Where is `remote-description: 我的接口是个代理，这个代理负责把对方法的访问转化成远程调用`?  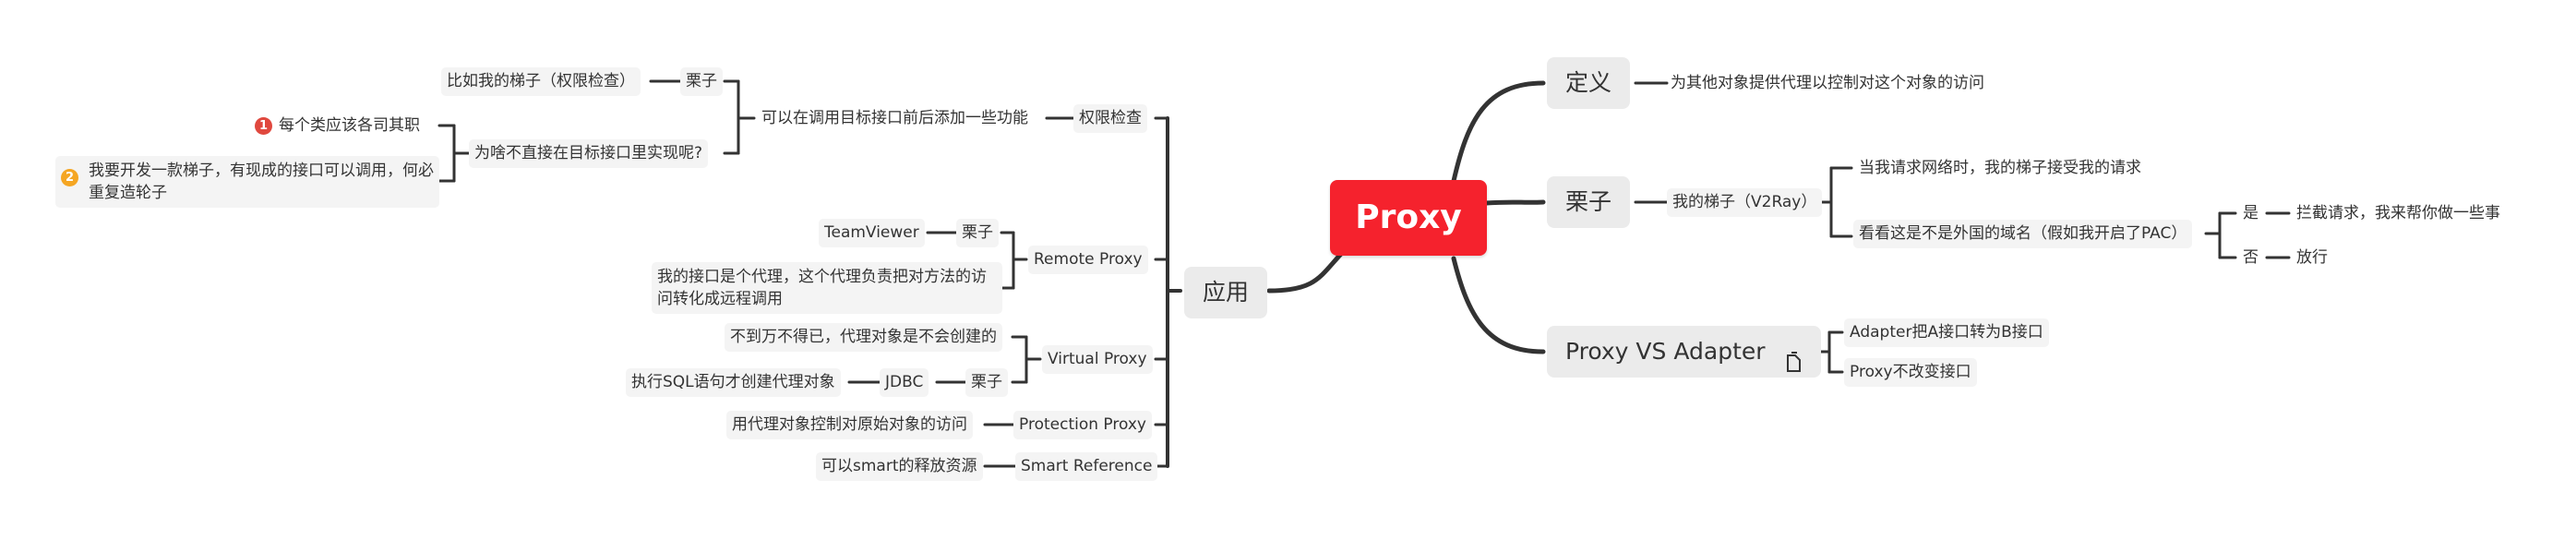
remote-description: 我的接口是个代理，这个代理负责把对方法的访问转化成远程调用 is located at coordinates (827, 288).